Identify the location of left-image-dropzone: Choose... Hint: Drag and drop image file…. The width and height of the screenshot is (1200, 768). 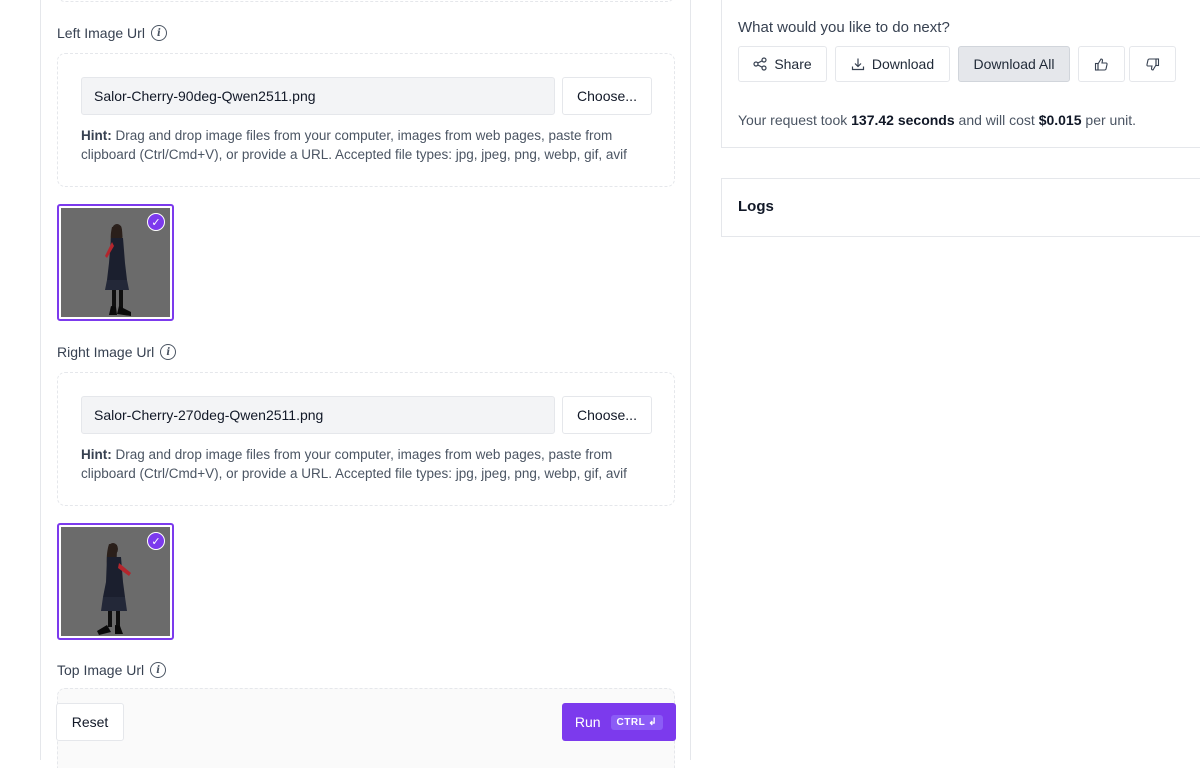
(366, 120).